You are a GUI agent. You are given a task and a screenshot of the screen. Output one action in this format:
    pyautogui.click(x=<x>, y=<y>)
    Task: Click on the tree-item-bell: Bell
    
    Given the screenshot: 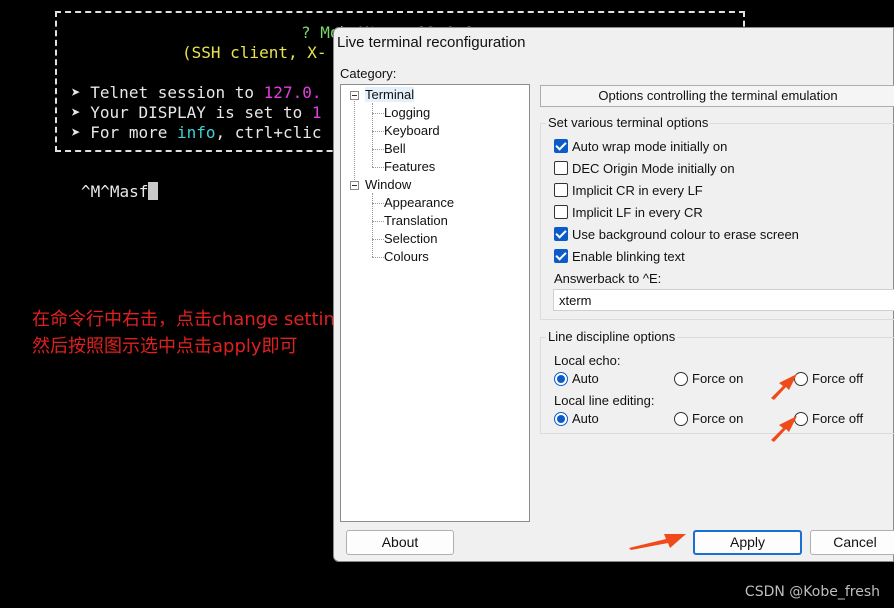 What is the action you would take?
    pyautogui.click(x=395, y=148)
    